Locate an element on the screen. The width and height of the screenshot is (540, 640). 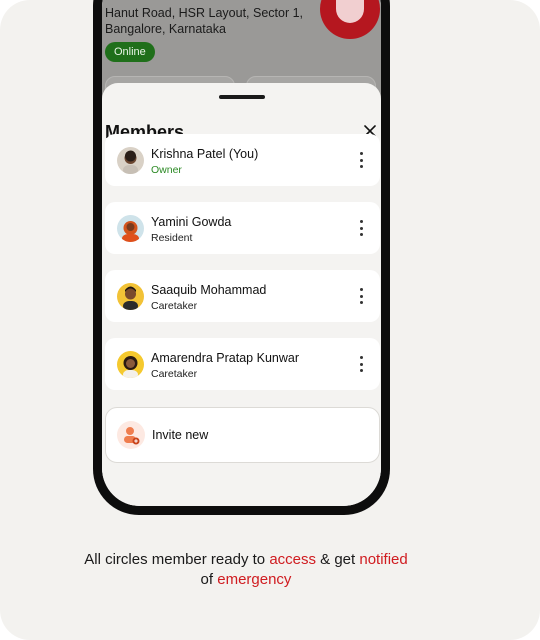
caption-highlight-notified: notified is located at coordinates (383, 559).